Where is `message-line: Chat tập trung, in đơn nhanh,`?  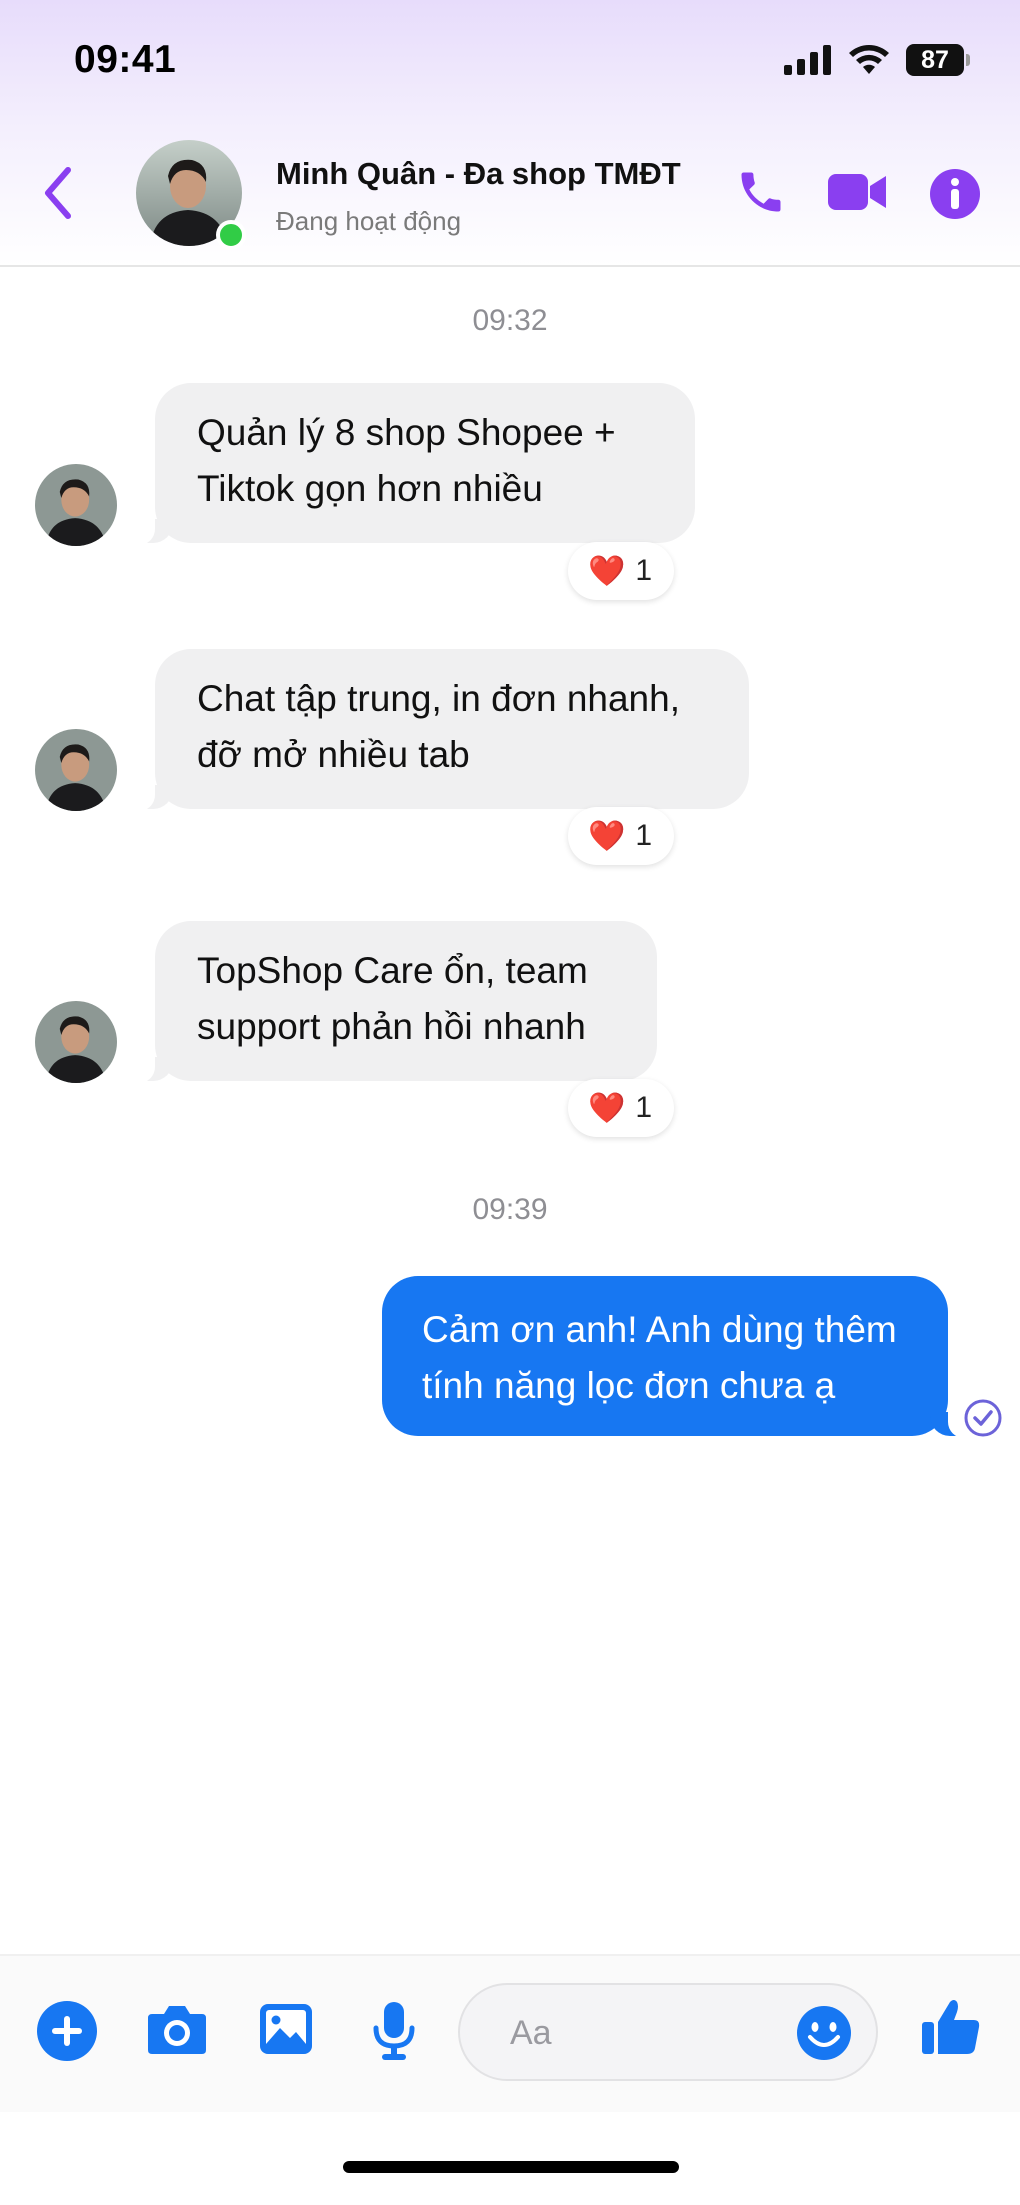
message-line: Chat tập trung, in đơn nhanh, is located at coordinates (438, 698).